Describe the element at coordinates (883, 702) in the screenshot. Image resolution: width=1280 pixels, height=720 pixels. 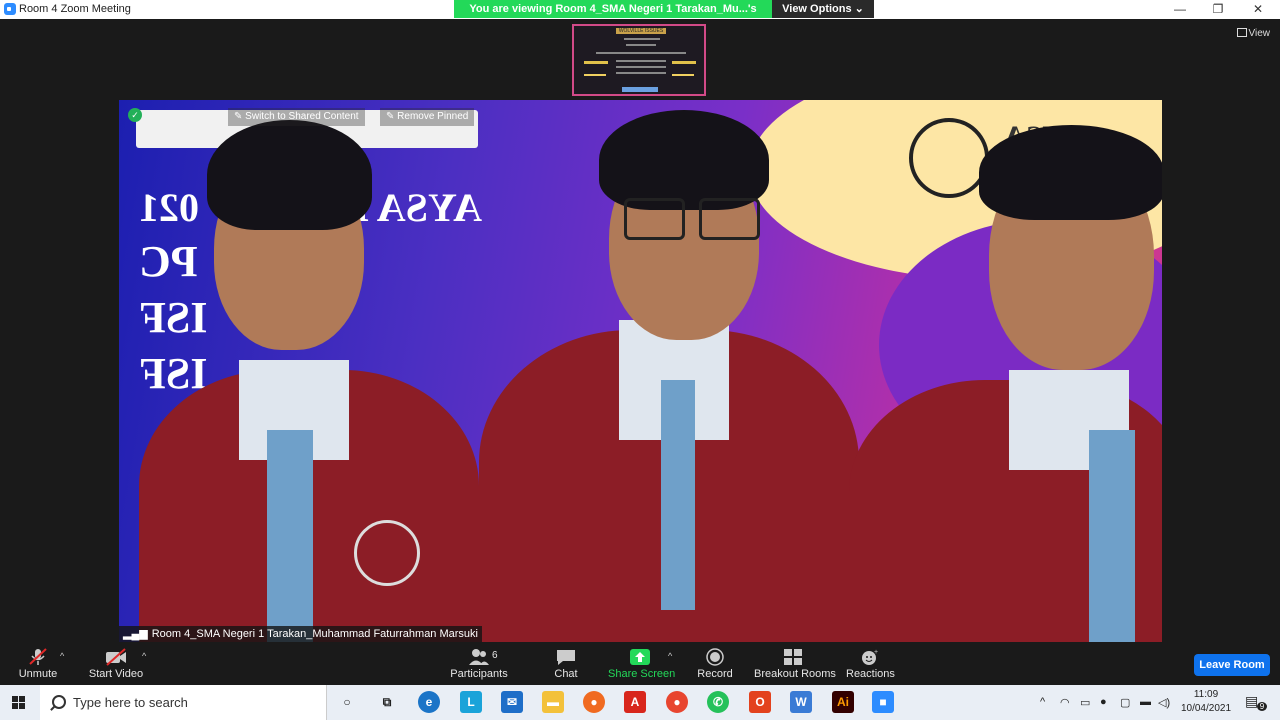
I see `zoom-taskbar-icon: ■` at that location.